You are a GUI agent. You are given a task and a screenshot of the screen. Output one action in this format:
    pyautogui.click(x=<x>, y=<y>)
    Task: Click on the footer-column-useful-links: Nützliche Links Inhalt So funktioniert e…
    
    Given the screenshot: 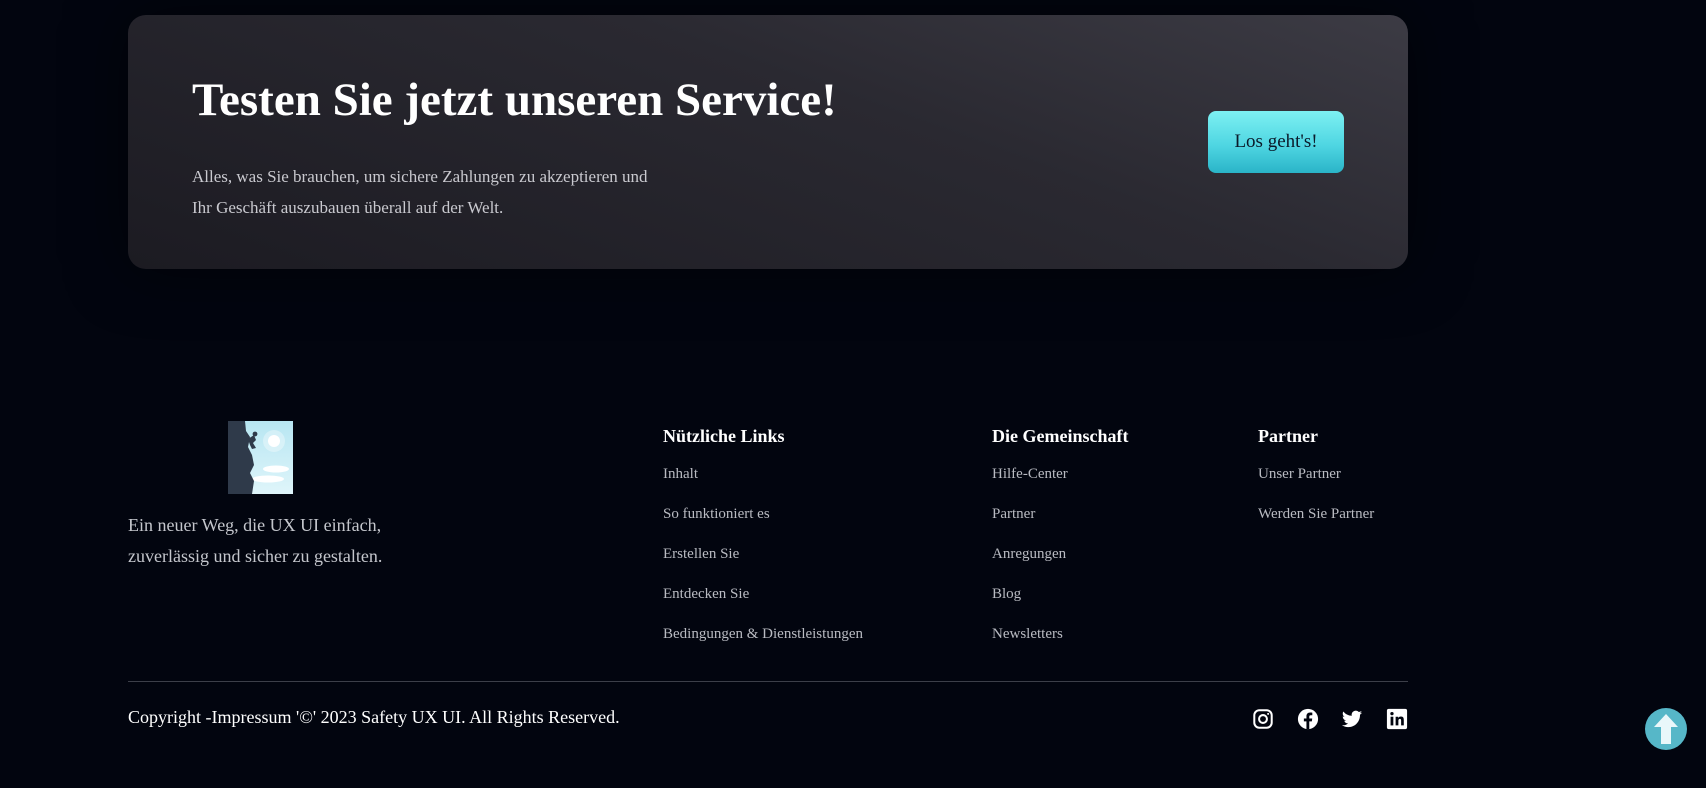 What is the action you would take?
    pyautogui.click(x=763, y=541)
    